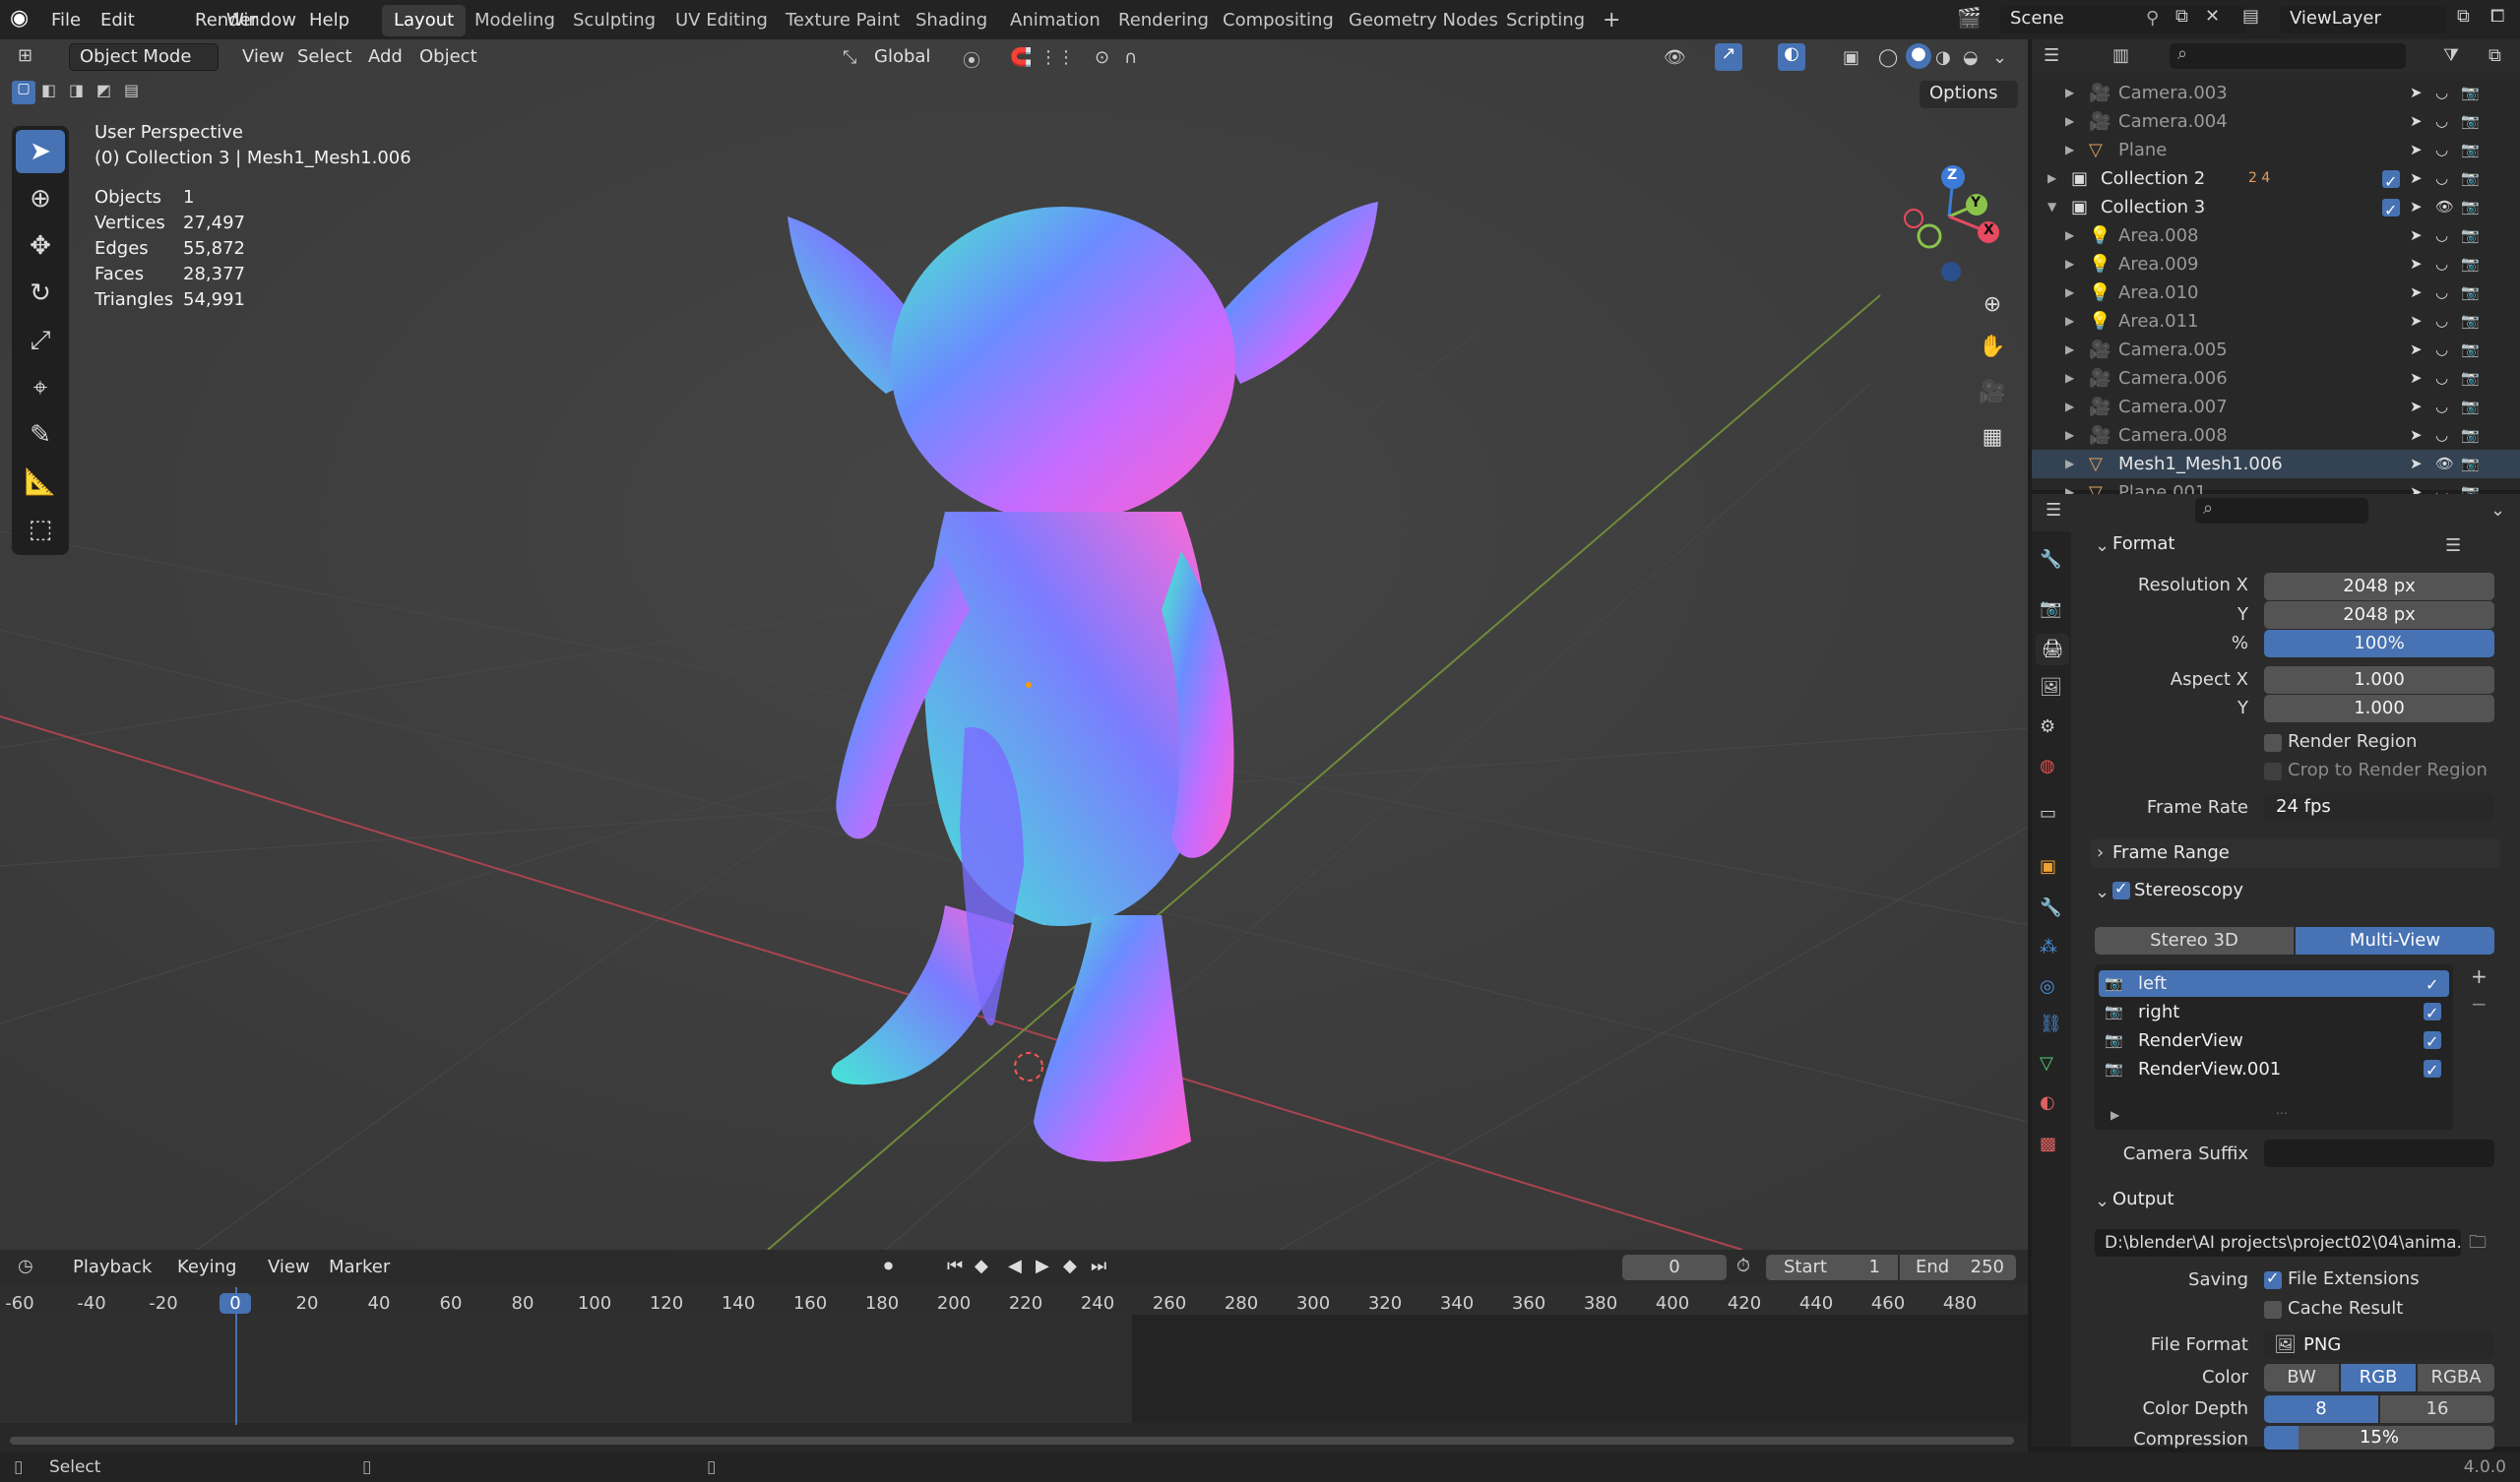 The height and width of the screenshot is (1482, 2520). What do you see at coordinates (843, 20) in the screenshot?
I see `tab-texture-paint: Texture Paint` at bounding box center [843, 20].